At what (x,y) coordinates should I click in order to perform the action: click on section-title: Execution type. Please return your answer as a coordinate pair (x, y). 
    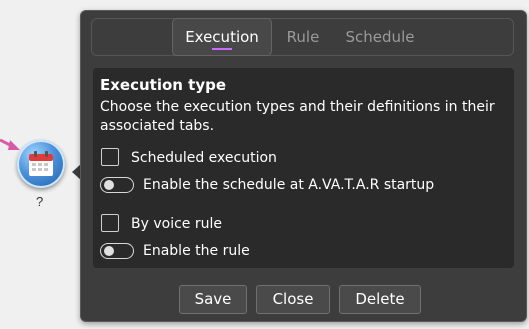
    Looking at the image, I should click on (163, 85).